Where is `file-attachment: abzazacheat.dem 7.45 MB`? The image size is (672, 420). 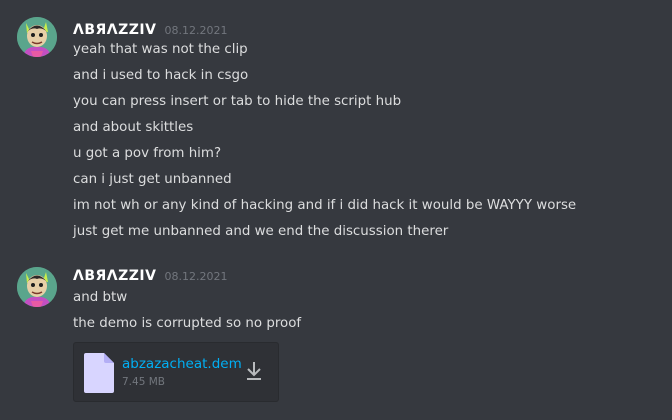
file-attachment: abzazacheat.dem 7.45 MB is located at coordinates (176, 372).